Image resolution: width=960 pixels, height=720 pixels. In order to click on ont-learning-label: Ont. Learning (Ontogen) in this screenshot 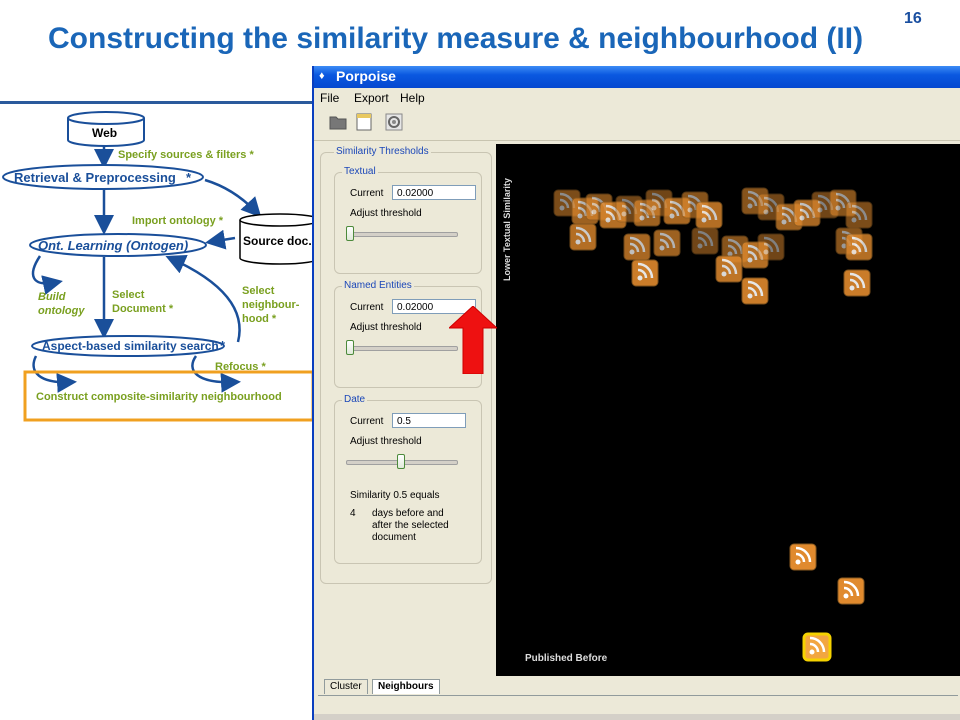, I will do `click(113, 245)`.